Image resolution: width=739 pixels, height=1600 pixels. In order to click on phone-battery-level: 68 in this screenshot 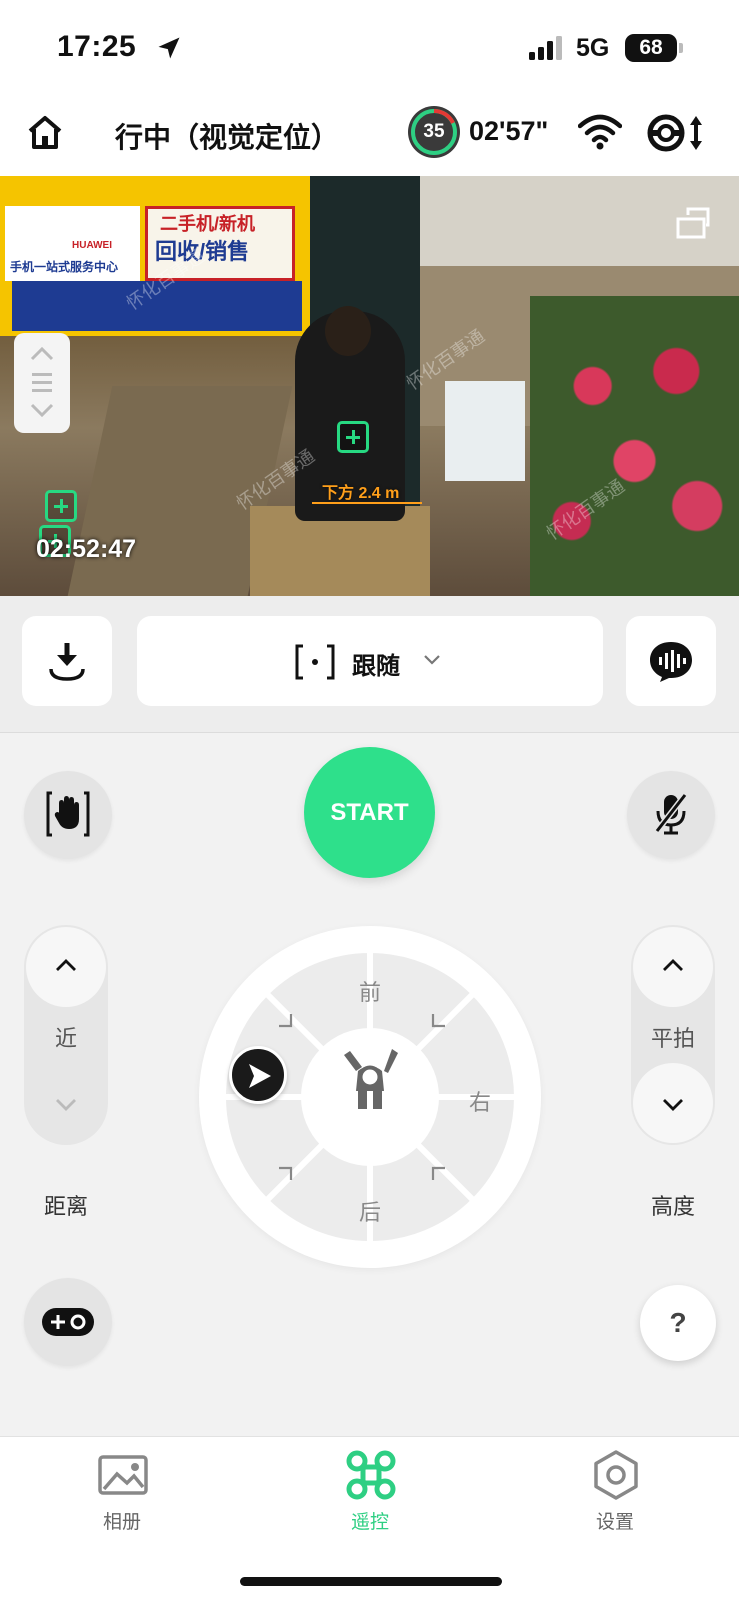, I will do `click(651, 47)`.